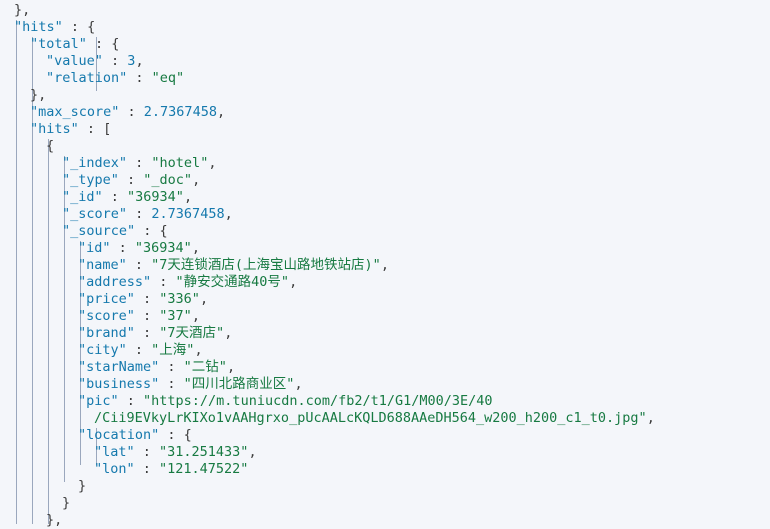 The image size is (770, 529). What do you see at coordinates (102, 265) in the screenshot?
I see `json-key: "name"` at bounding box center [102, 265].